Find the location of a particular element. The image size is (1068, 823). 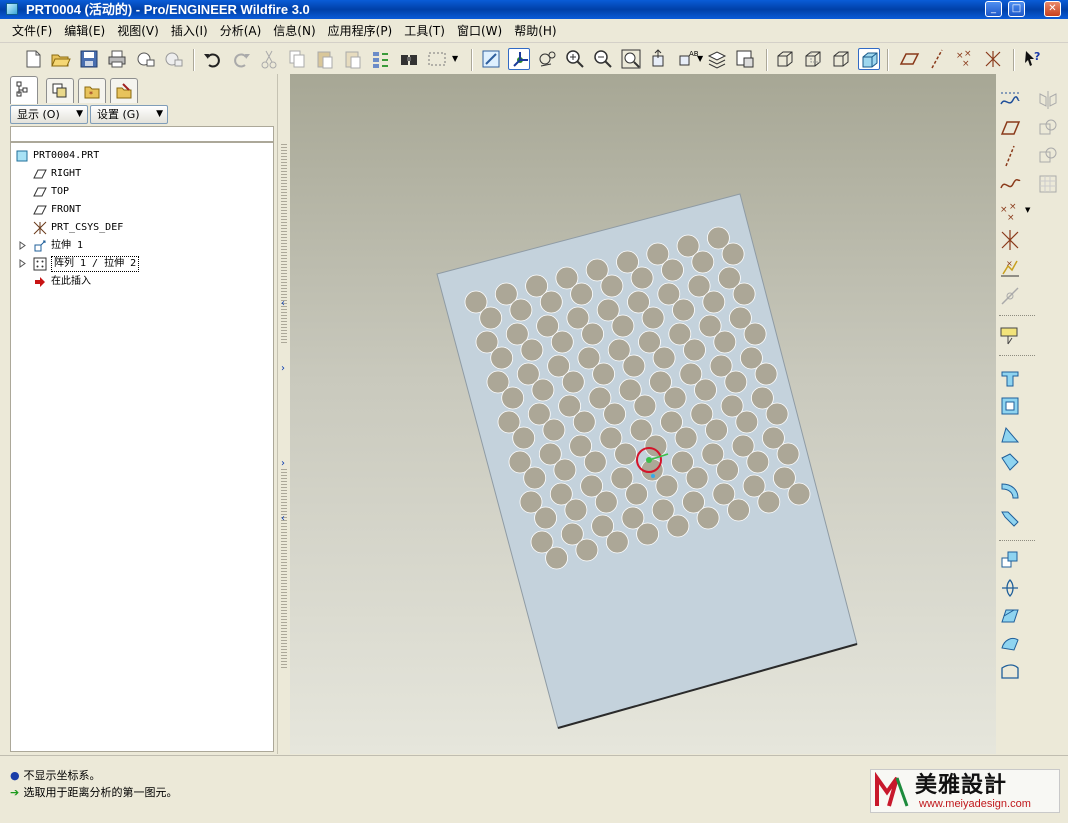

mirror-tool-icon is located at coordinates (1048, 100).